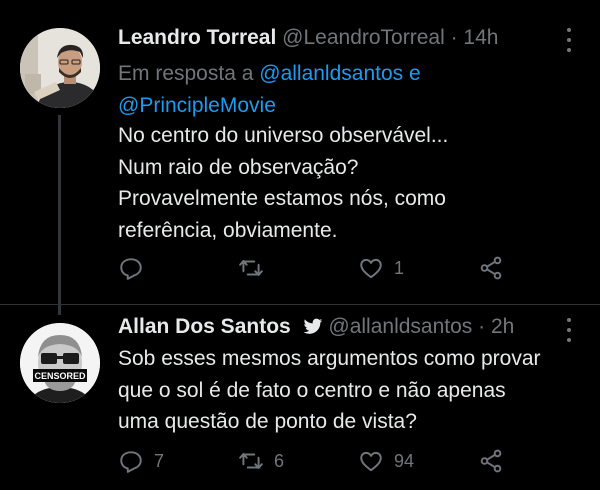 This screenshot has width=600, height=490. Describe the element at coordinates (186, 73) in the screenshot. I see `reply-prefix: Em resposta a` at that location.